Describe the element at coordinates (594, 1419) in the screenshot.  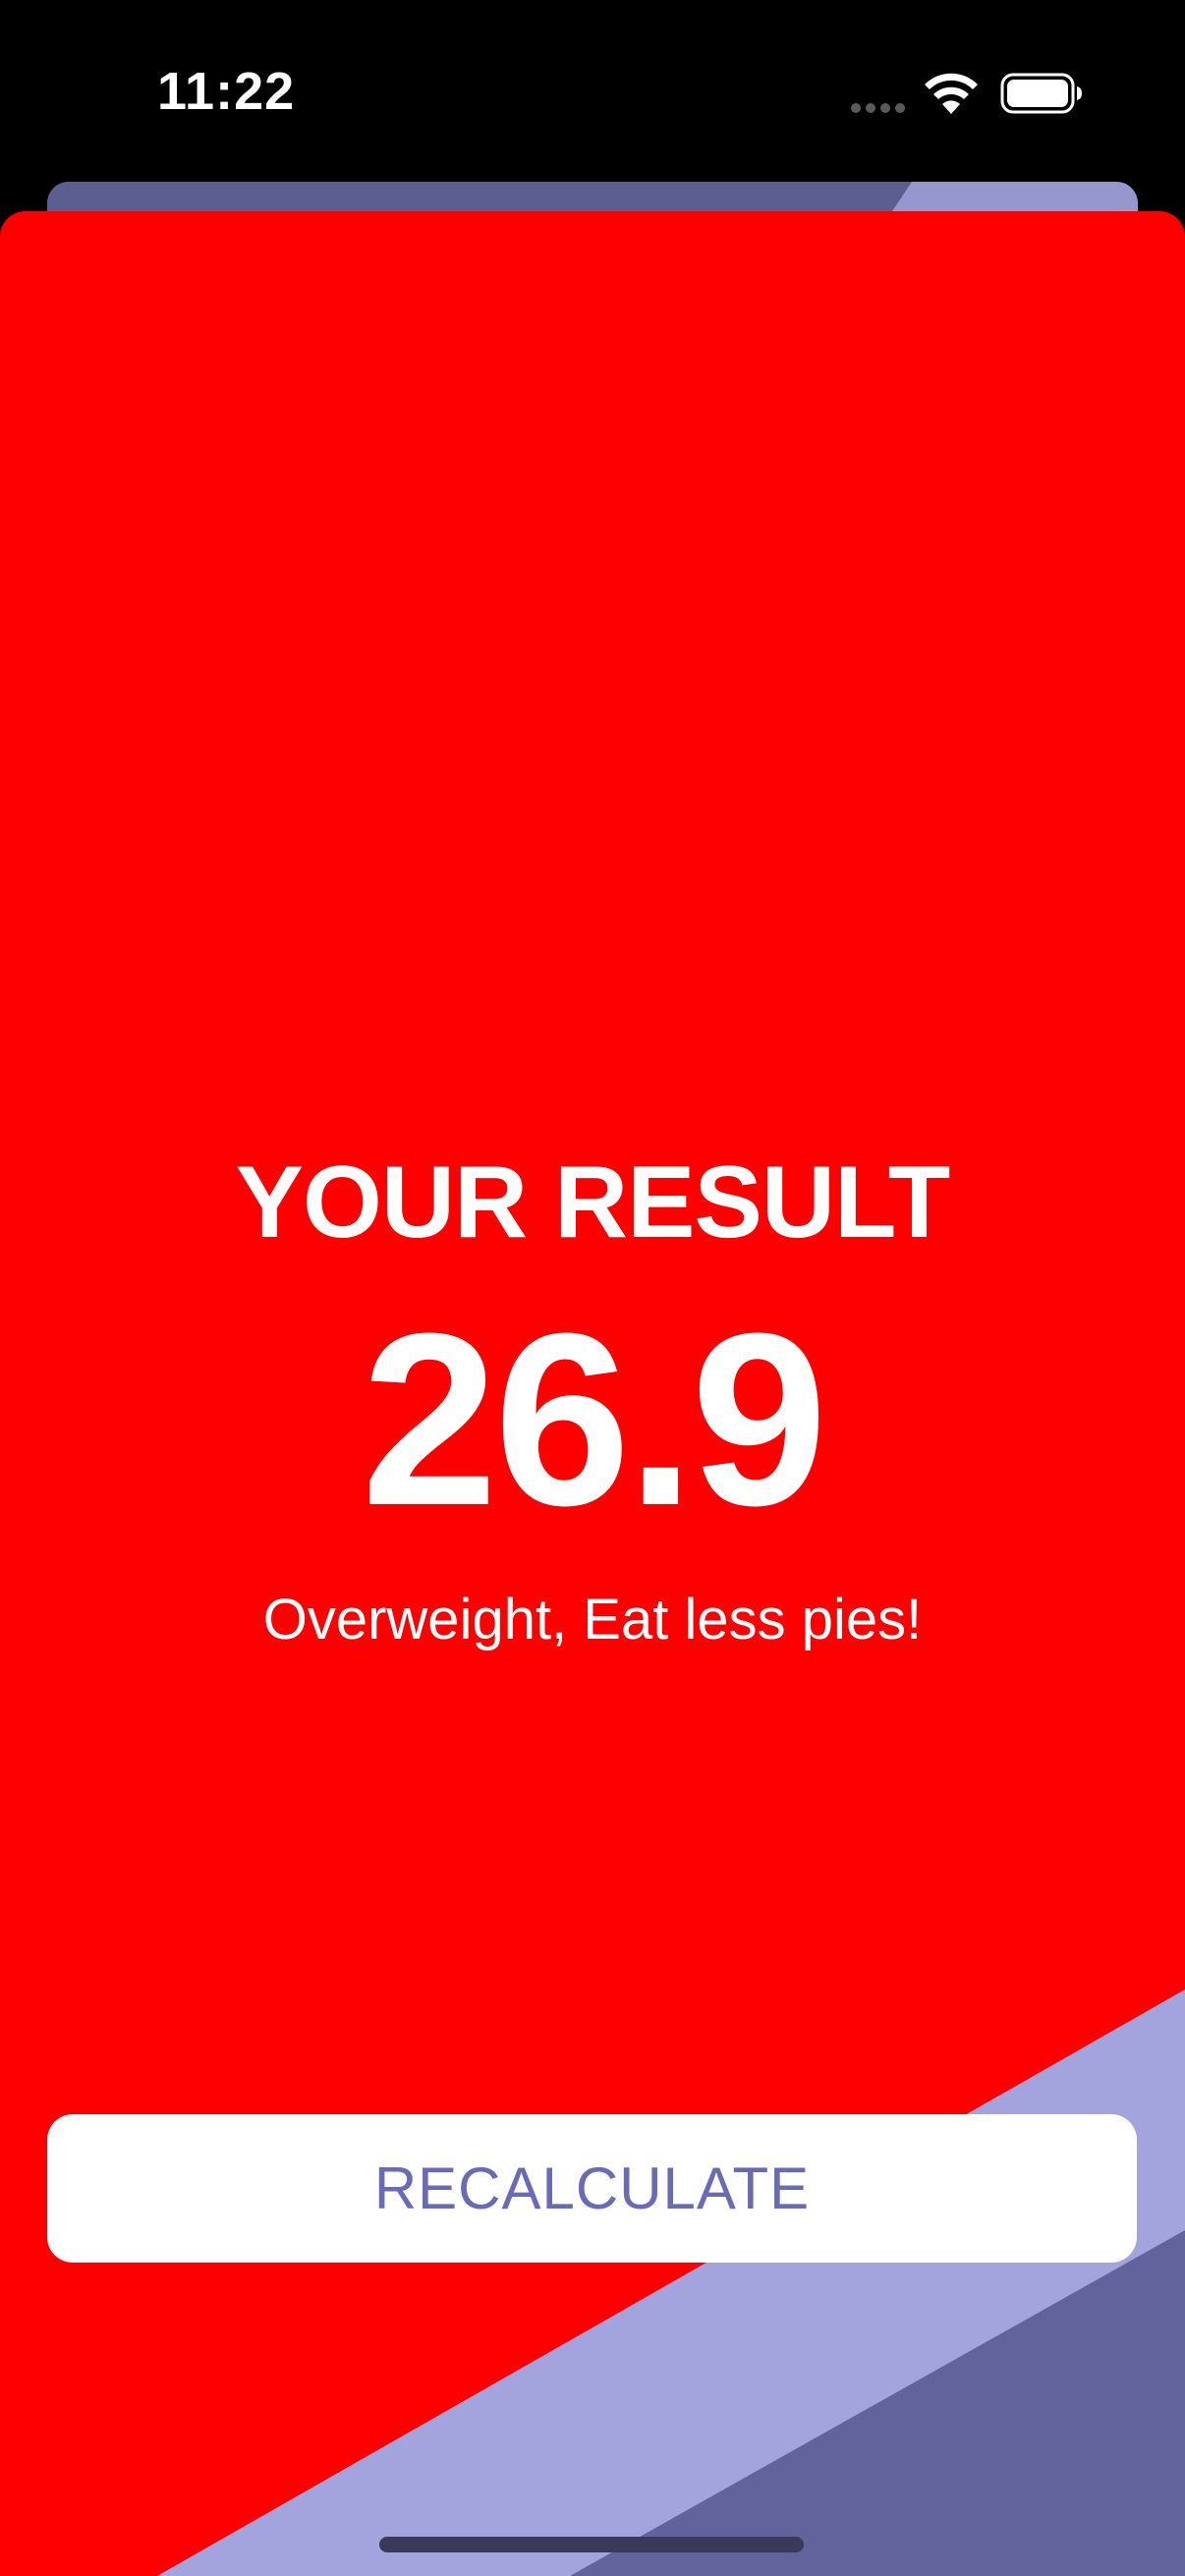
I see `result-value: 26.9` at that location.